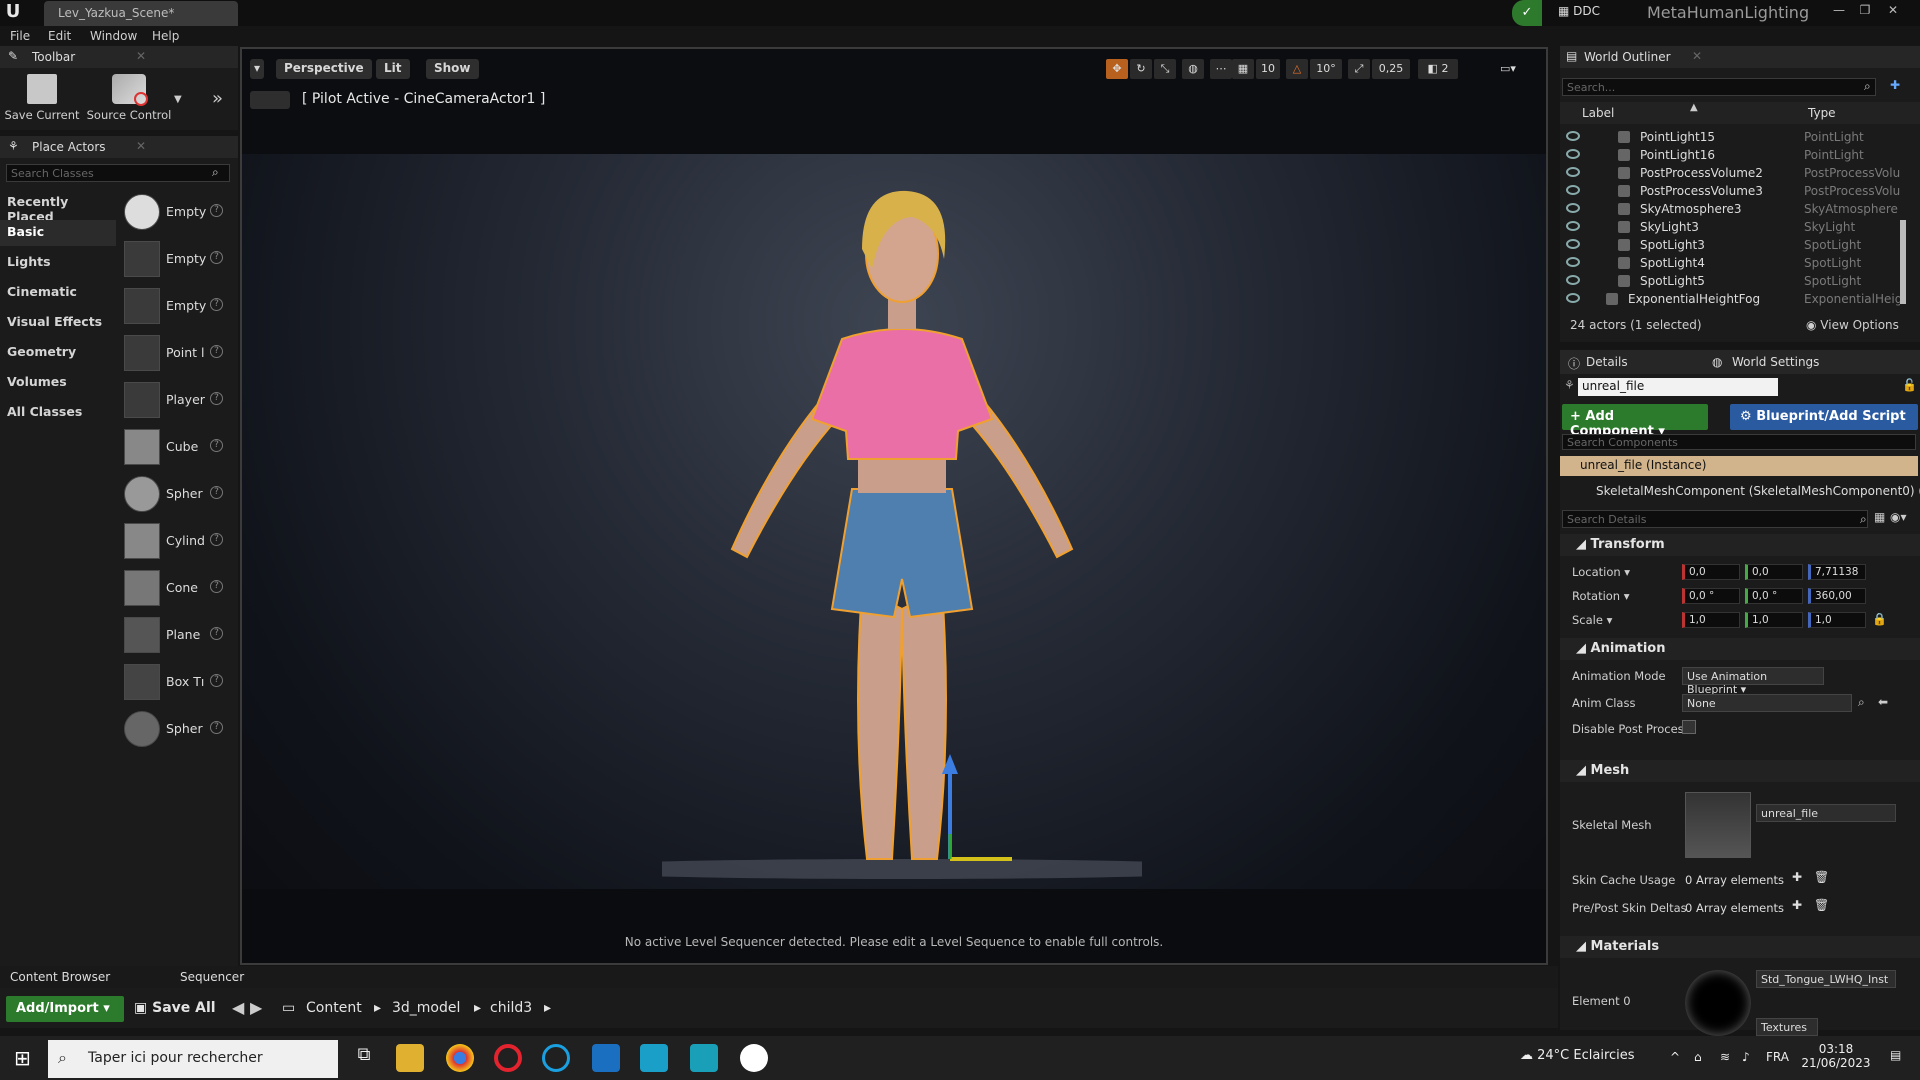  What do you see at coordinates (256, 1007) in the screenshot?
I see `forward-icon: ▶` at bounding box center [256, 1007].